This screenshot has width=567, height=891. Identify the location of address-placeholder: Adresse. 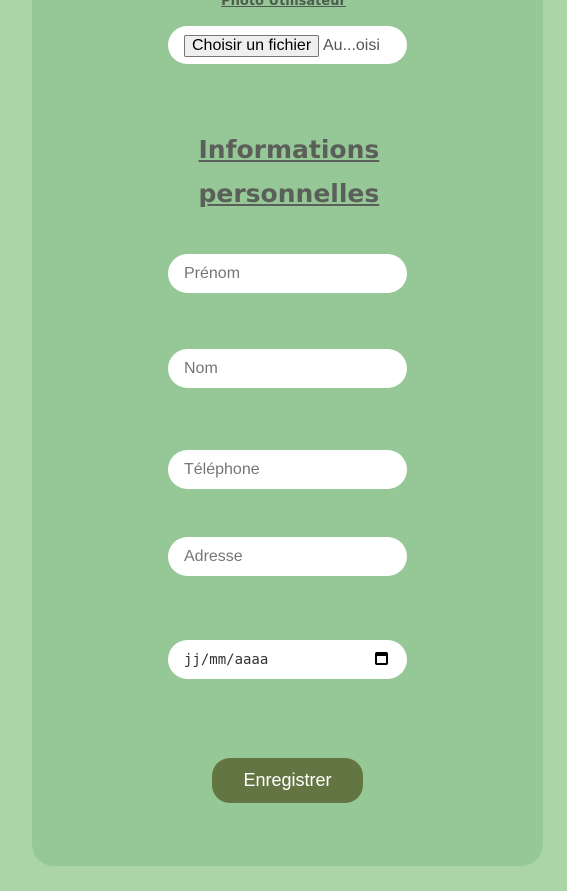
(213, 556).